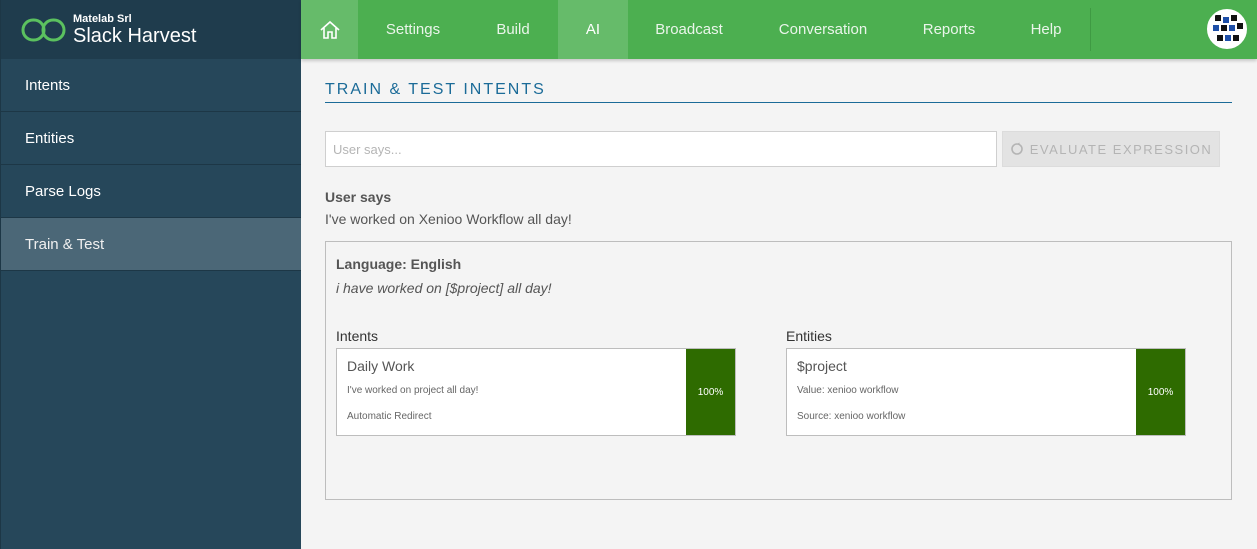 This screenshot has height=549, width=1257. I want to click on nav-build: Build, so click(513, 29).